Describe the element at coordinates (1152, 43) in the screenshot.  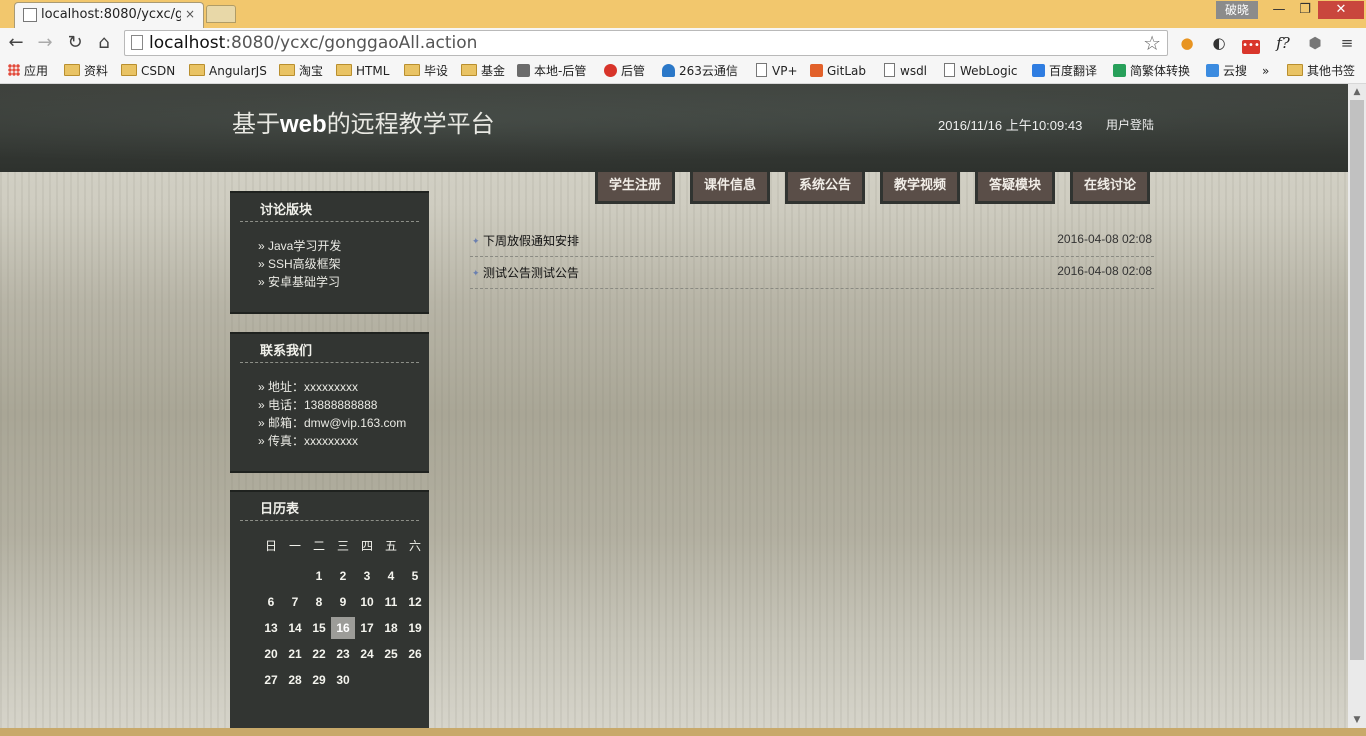
I see `bookmark-star-icon: ☆` at that location.